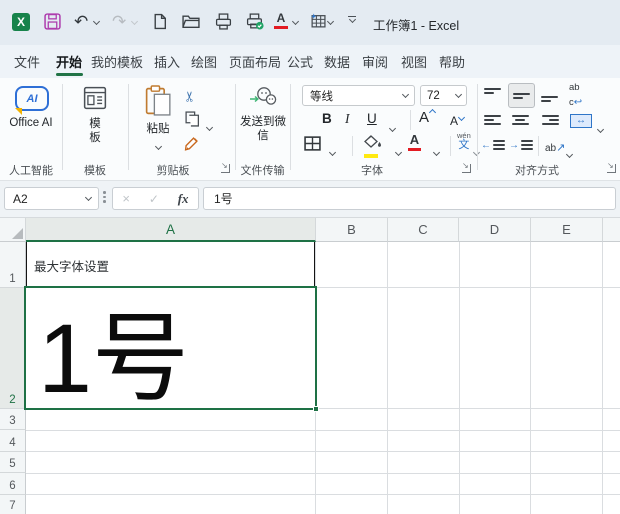 This screenshot has width=620, height=514. I want to click on select-all-corner, so click(13, 230).